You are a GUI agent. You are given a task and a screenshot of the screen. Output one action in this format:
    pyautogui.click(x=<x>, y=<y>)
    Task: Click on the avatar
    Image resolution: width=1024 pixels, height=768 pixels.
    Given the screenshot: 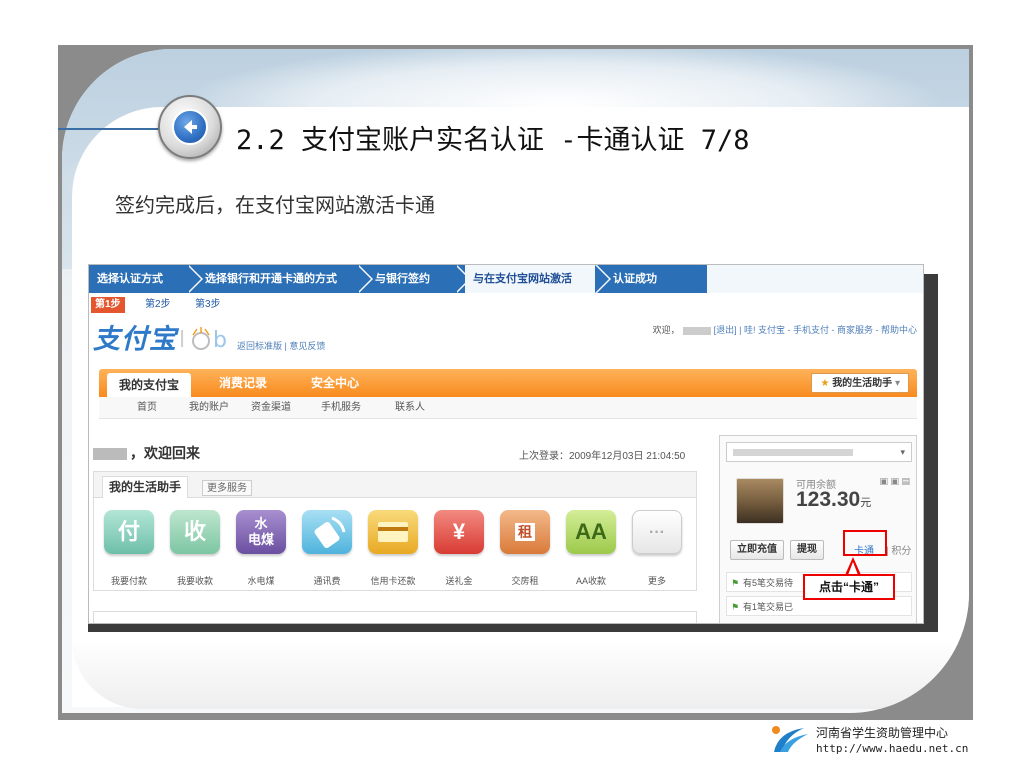 What is the action you would take?
    pyautogui.click(x=760, y=501)
    